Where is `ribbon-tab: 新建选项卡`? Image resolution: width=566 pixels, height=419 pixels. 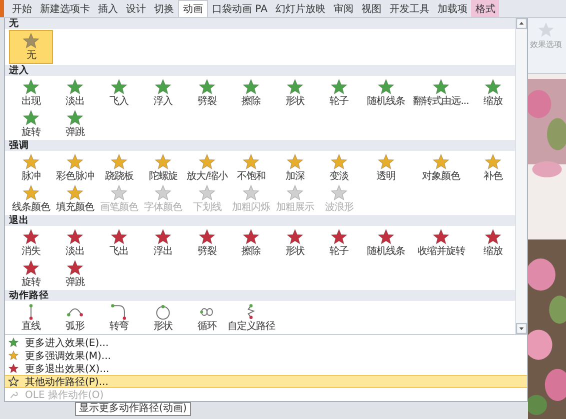 ribbon-tab: 新建选项卡 is located at coordinates (65, 8).